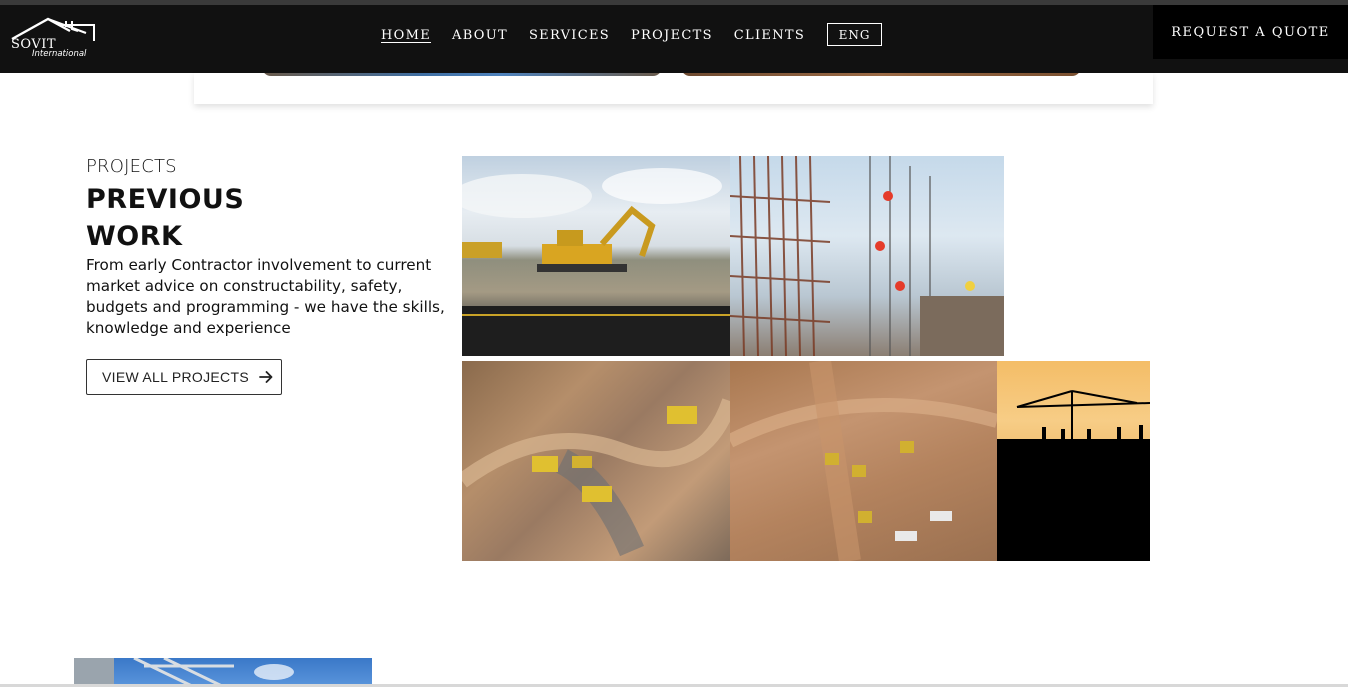  Describe the element at coordinates (134, 236) in the screenshot. I see `heading-line-2: WORK` at that location.